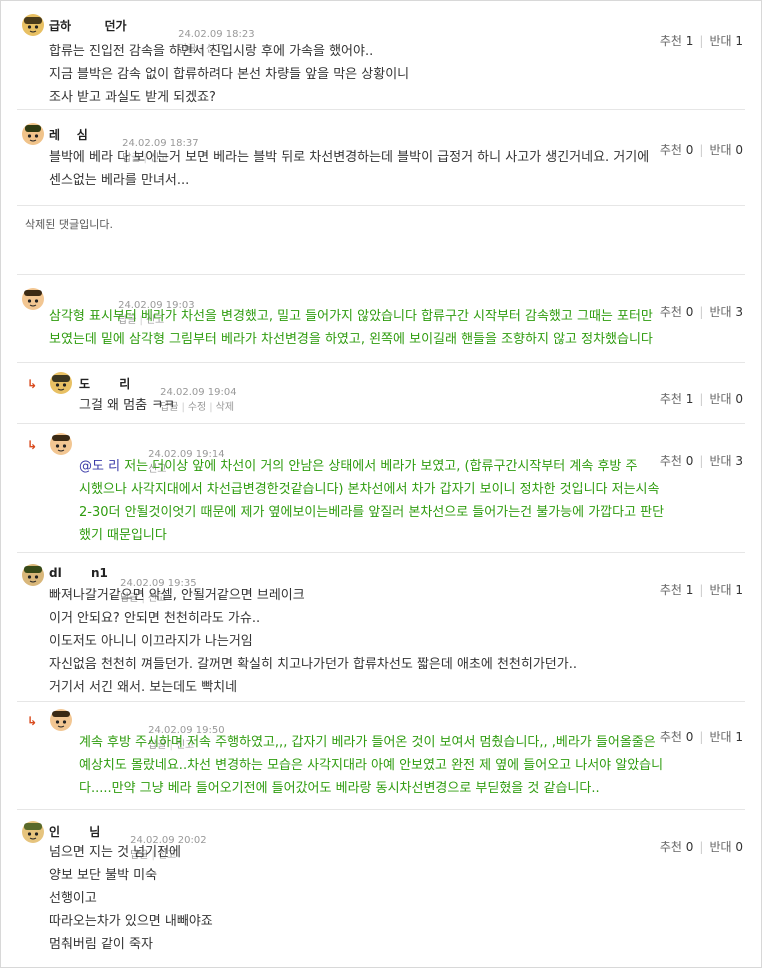  Describe the element at coordinates (101, 944) in the screenshot. I see `comment-line: 멈춰버림 같이 죽자` at that location.